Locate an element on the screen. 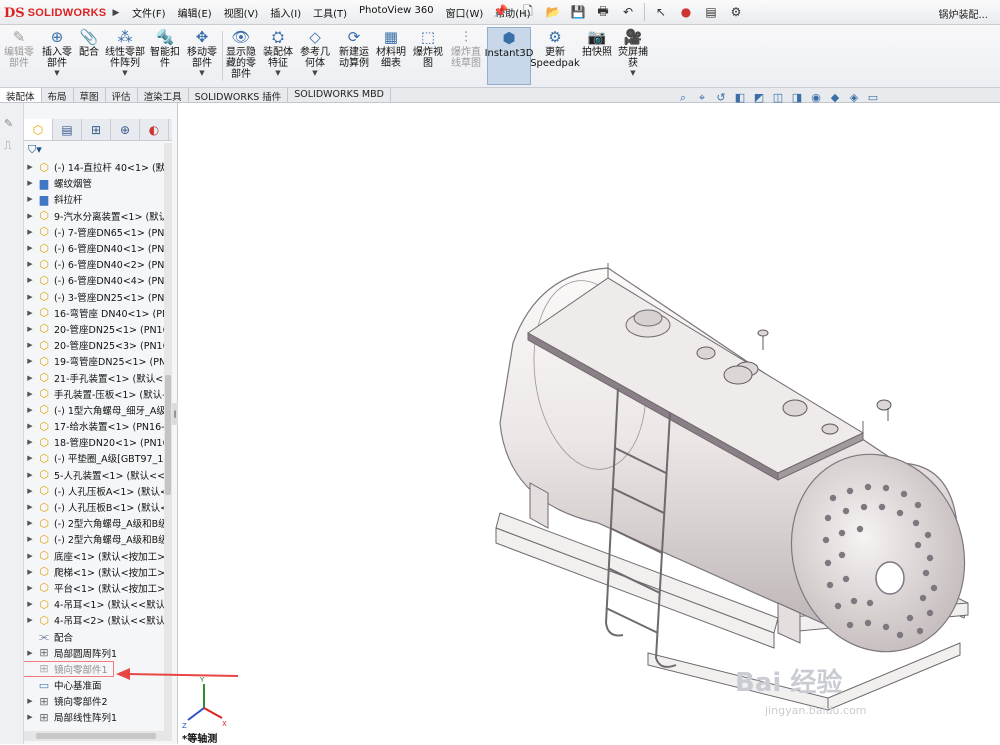 This screenshot has width=1000, height=745. snapshot-button: 📷 拍快照 is located at coordinates (597, 56).